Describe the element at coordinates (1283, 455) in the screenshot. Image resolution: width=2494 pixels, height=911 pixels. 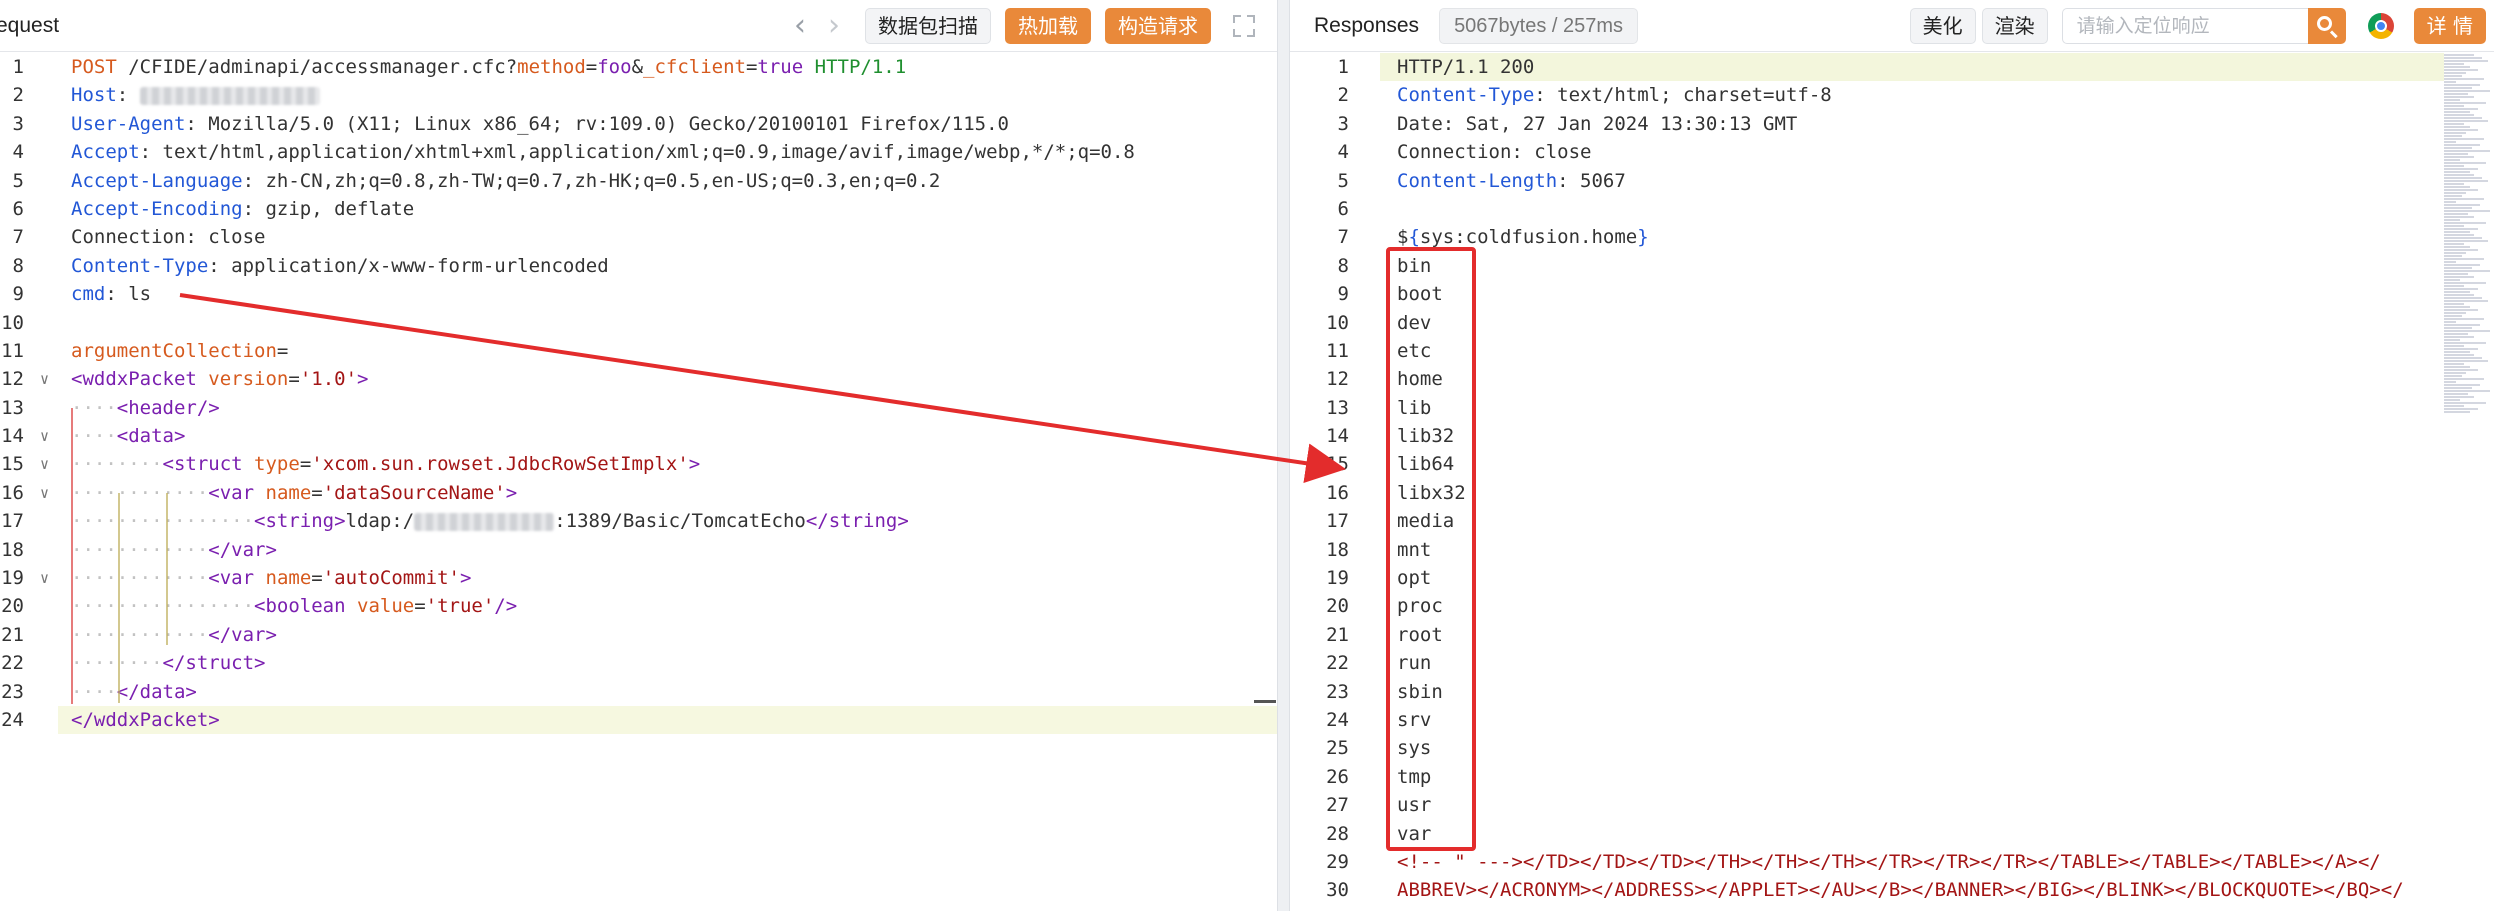
I see `panel-splitter` at that location.